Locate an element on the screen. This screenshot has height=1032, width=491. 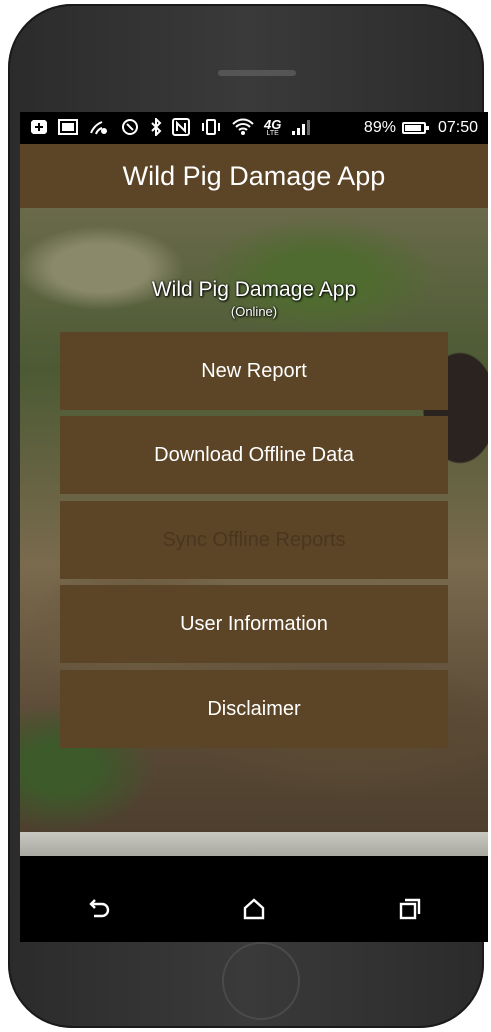
wifi-icon is located at coordinates (243, 128).